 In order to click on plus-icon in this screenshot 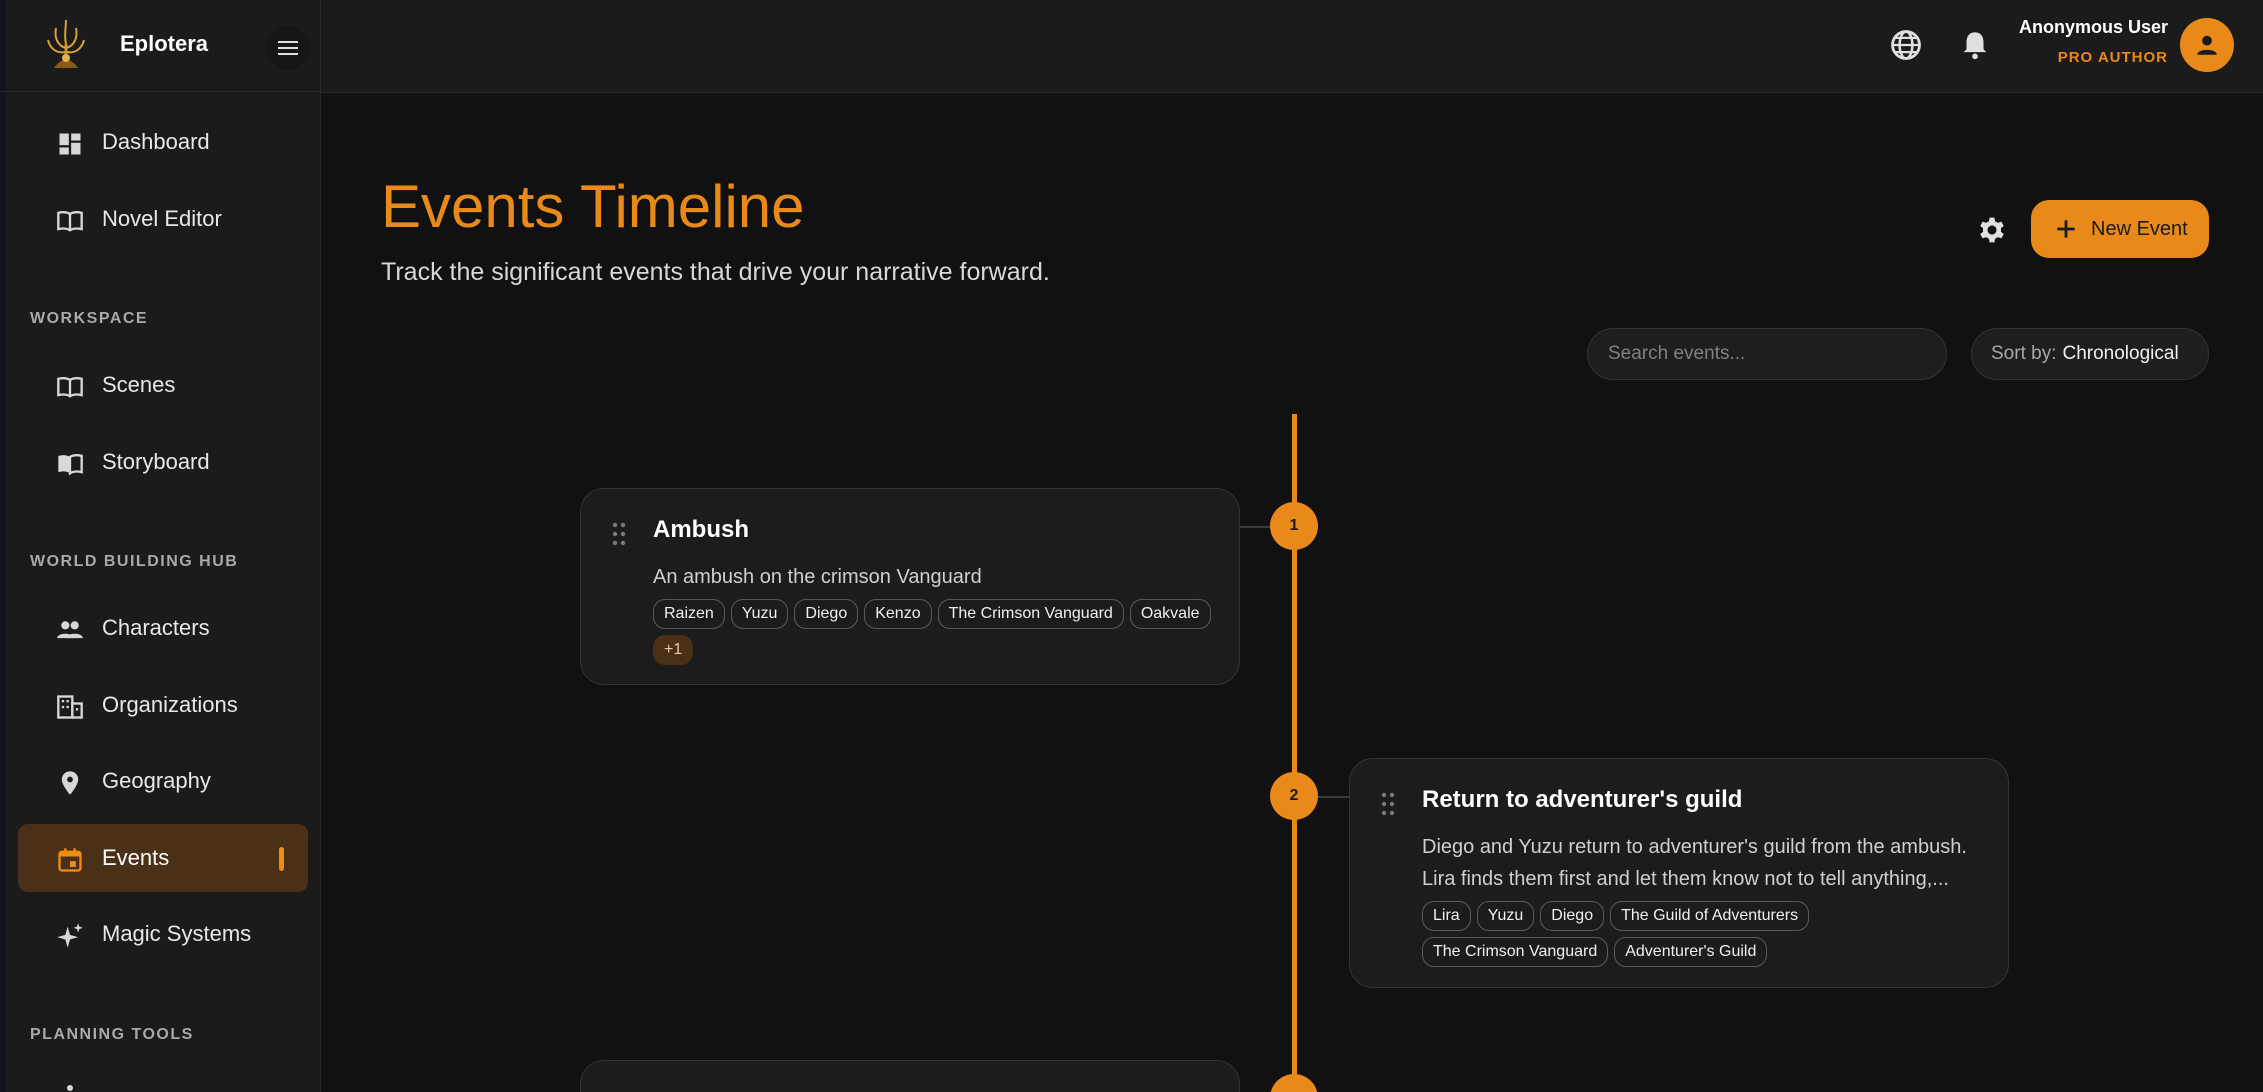, I will do `click(2066, 229)`.